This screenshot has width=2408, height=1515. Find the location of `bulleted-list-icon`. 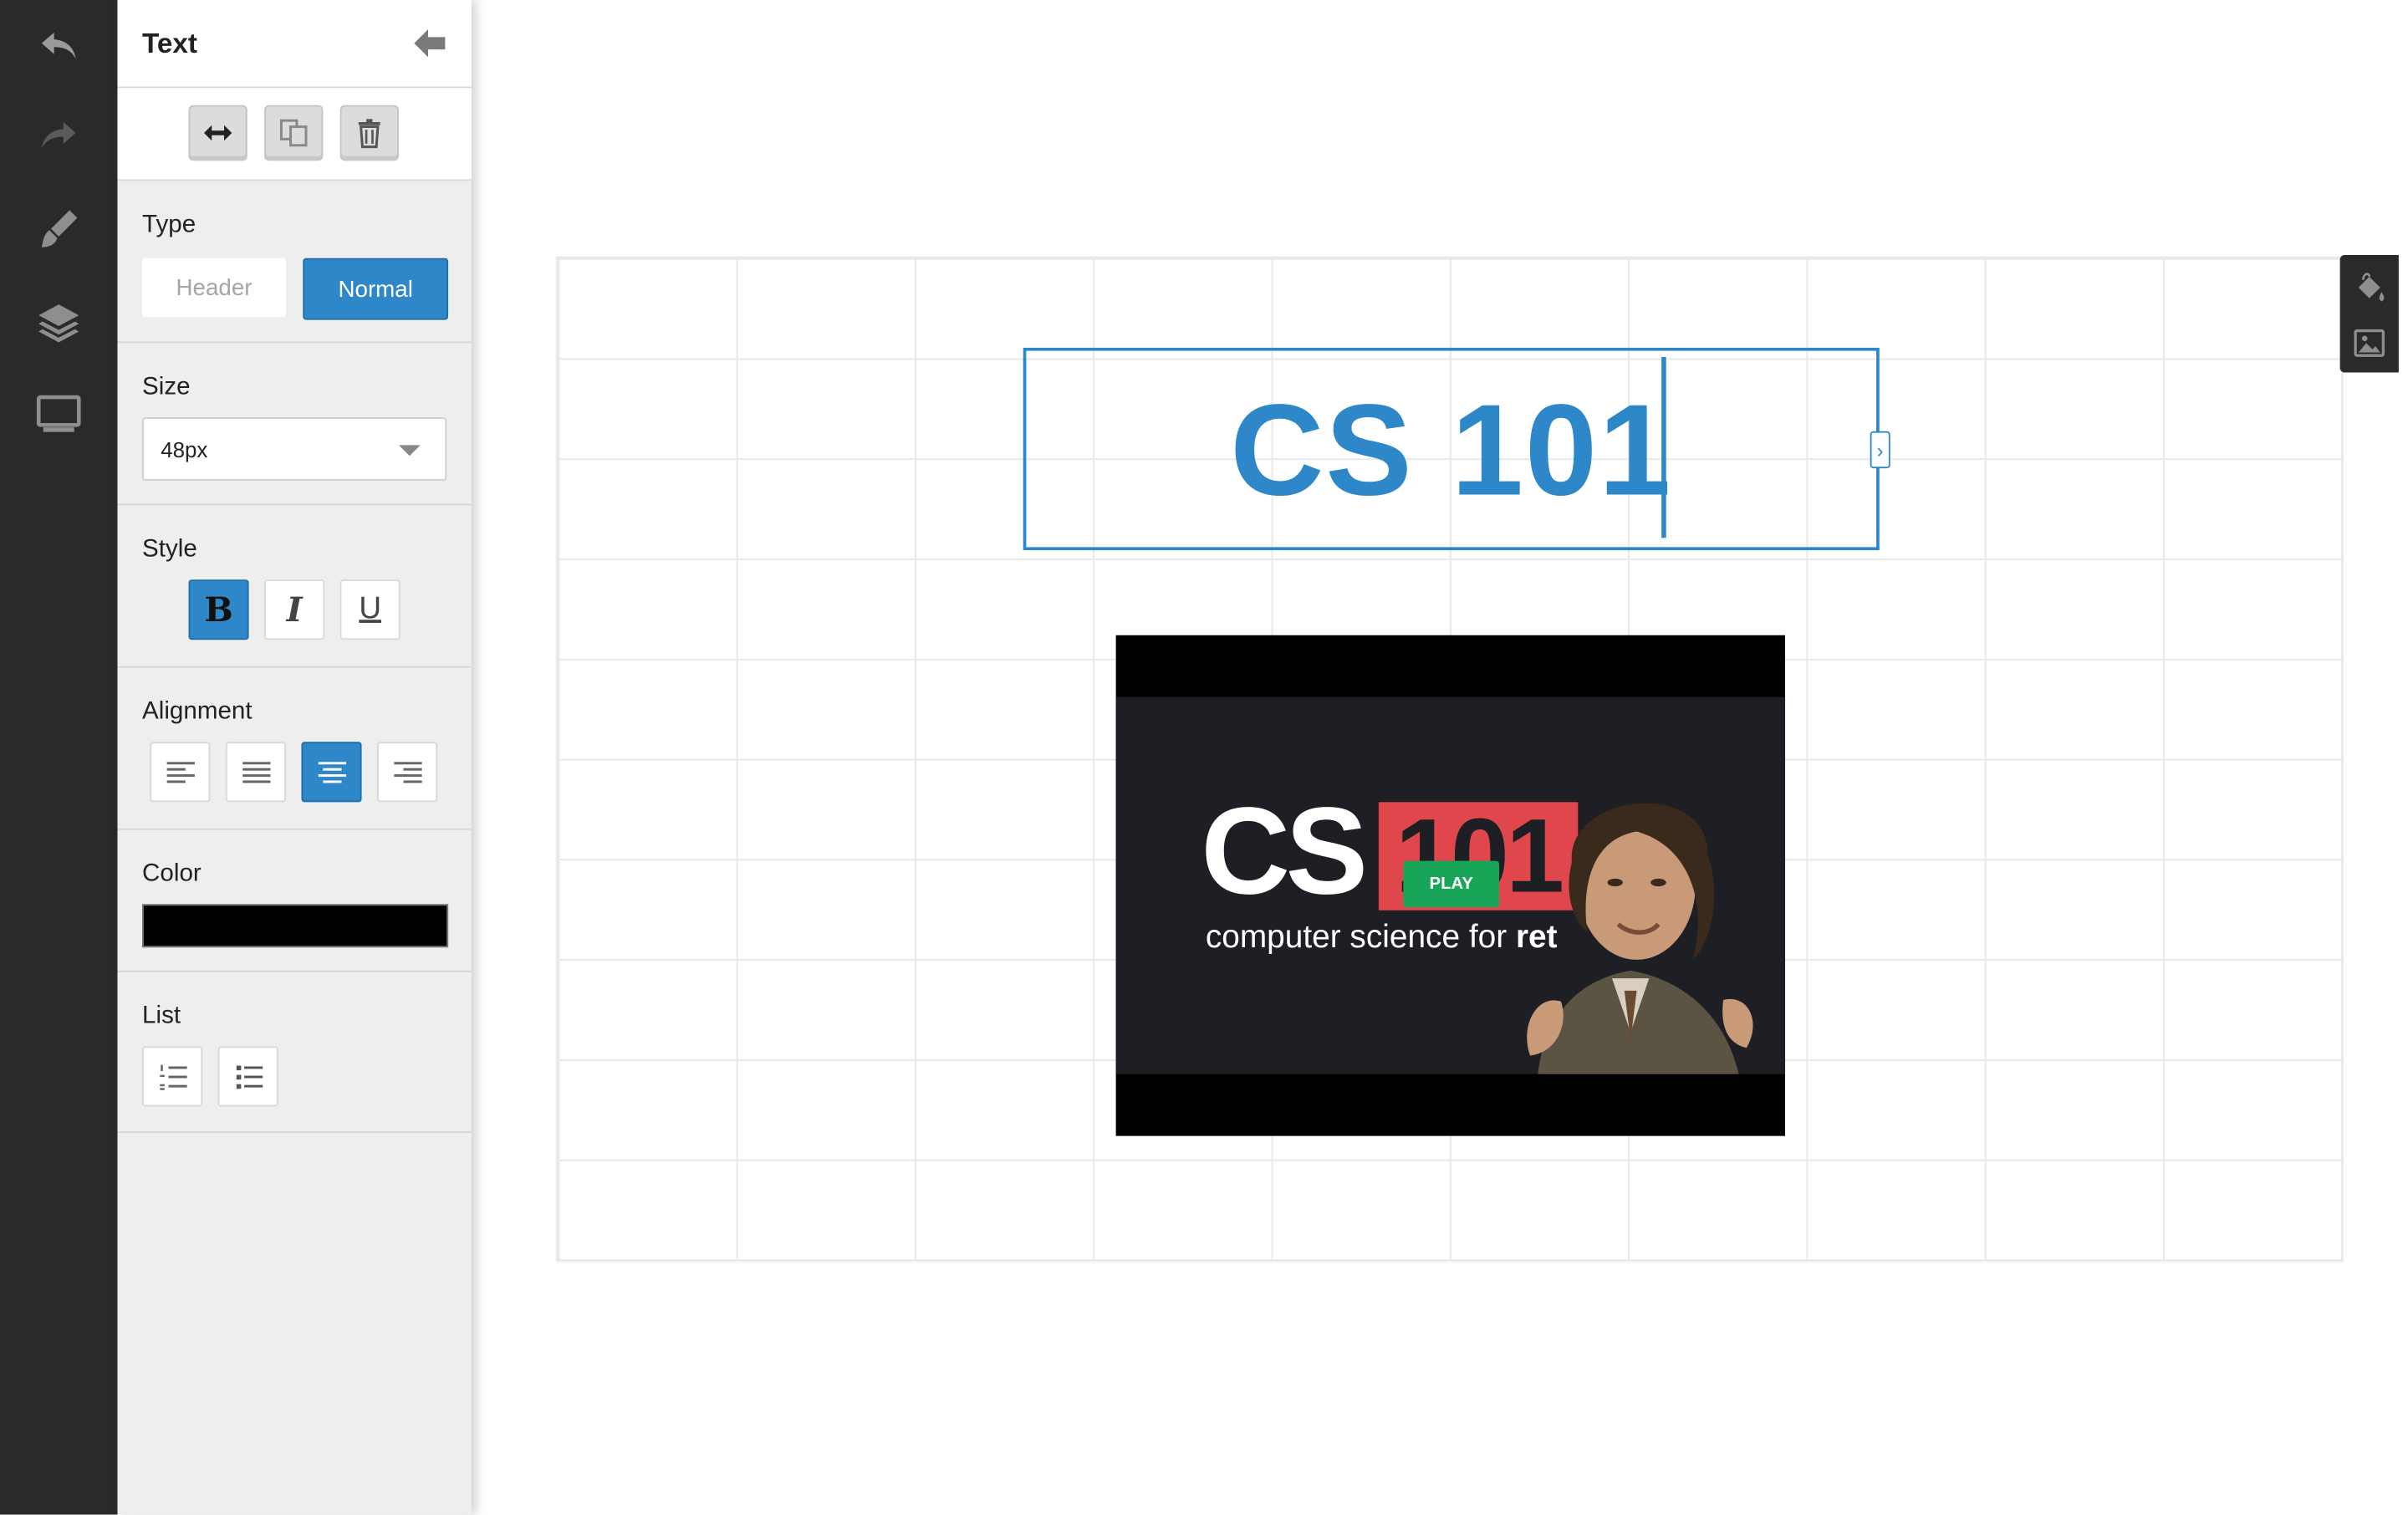

bulleted-list-icon is located at coordinates (249, 1076).